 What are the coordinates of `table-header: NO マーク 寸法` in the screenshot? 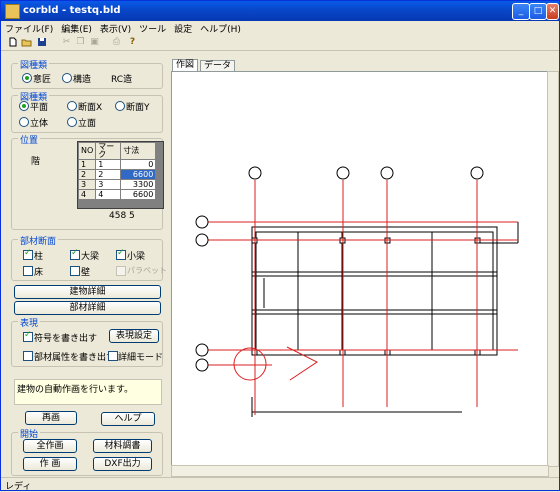 It's located at (117, 151).